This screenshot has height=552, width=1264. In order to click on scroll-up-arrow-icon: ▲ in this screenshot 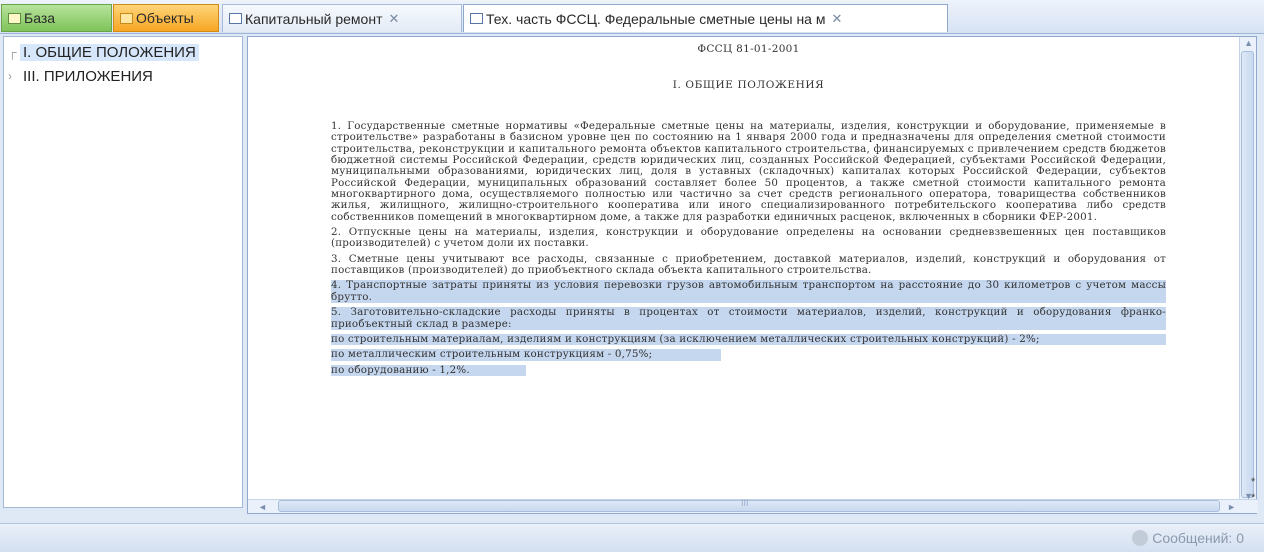, I will do `click(1248, 43)`.